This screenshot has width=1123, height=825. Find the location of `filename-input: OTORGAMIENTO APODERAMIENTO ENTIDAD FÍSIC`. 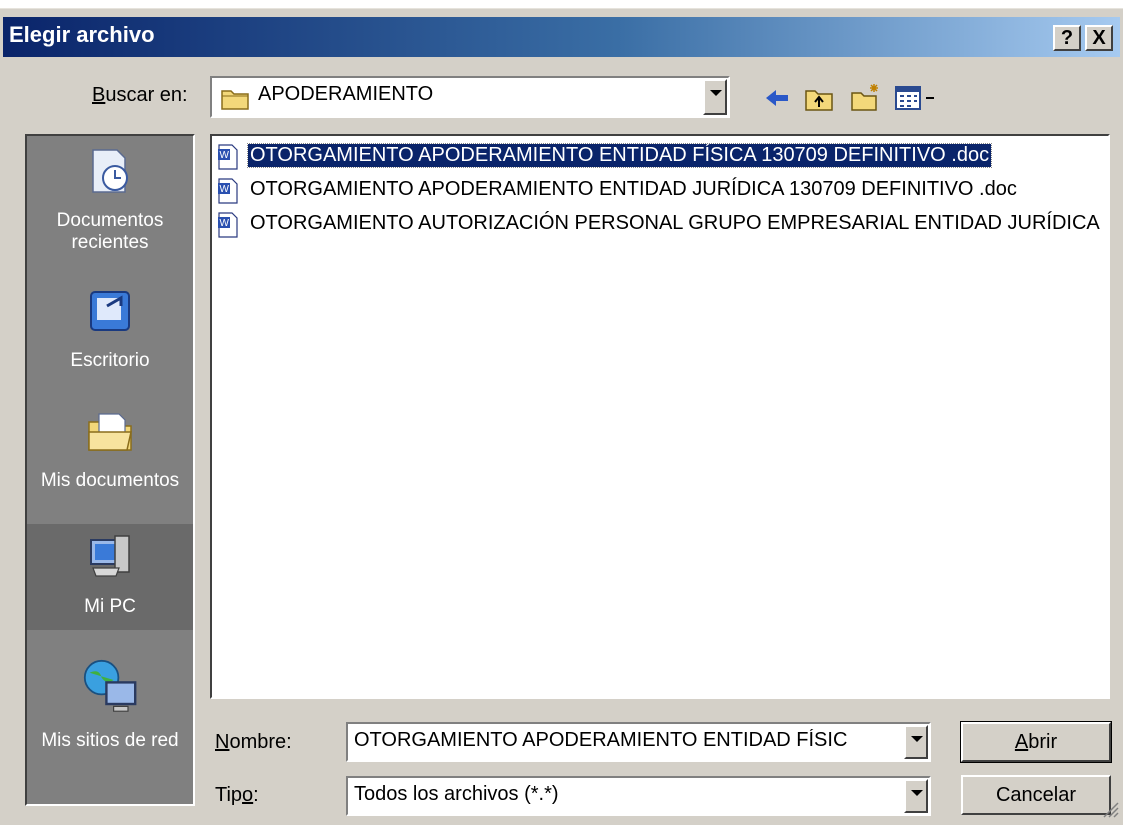

filename-input: OTORGAMIENTO APODERAMIENTO ENTIDAD FÍSIC is located at coordinates (638, 742).